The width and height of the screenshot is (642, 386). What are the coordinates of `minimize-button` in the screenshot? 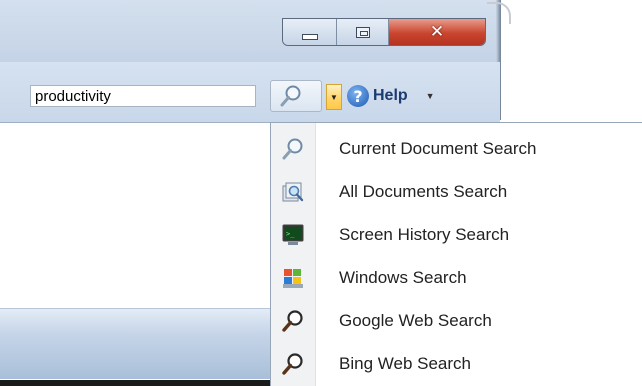 It's located at (310, 32).